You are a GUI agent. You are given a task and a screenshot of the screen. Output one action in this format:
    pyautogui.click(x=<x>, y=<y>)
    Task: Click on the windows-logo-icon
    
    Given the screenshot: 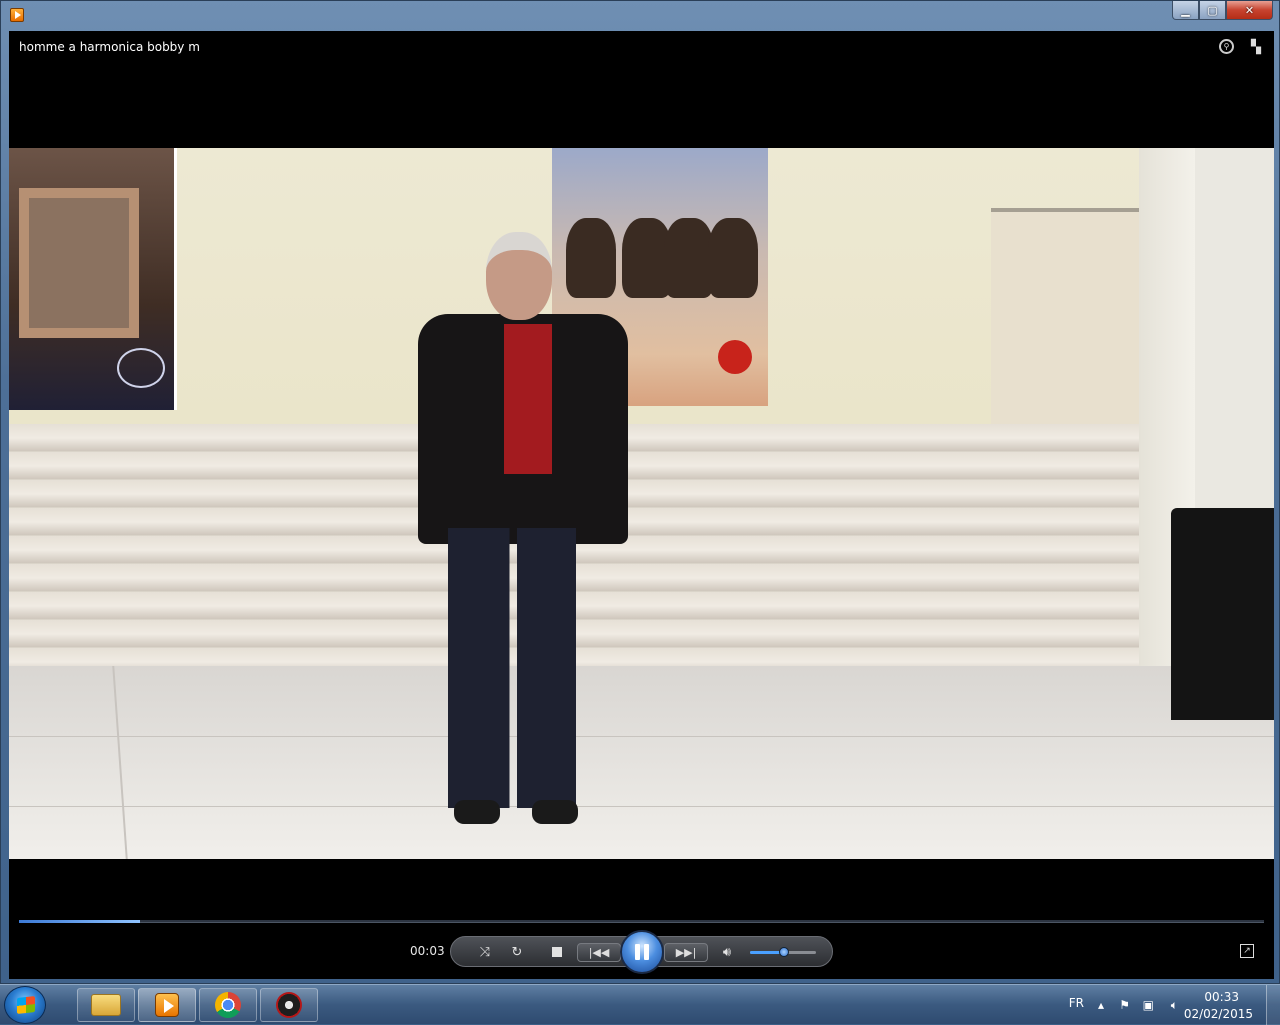 What is the action you would take?
    pyautogui.click(x=26, y=1005)
    